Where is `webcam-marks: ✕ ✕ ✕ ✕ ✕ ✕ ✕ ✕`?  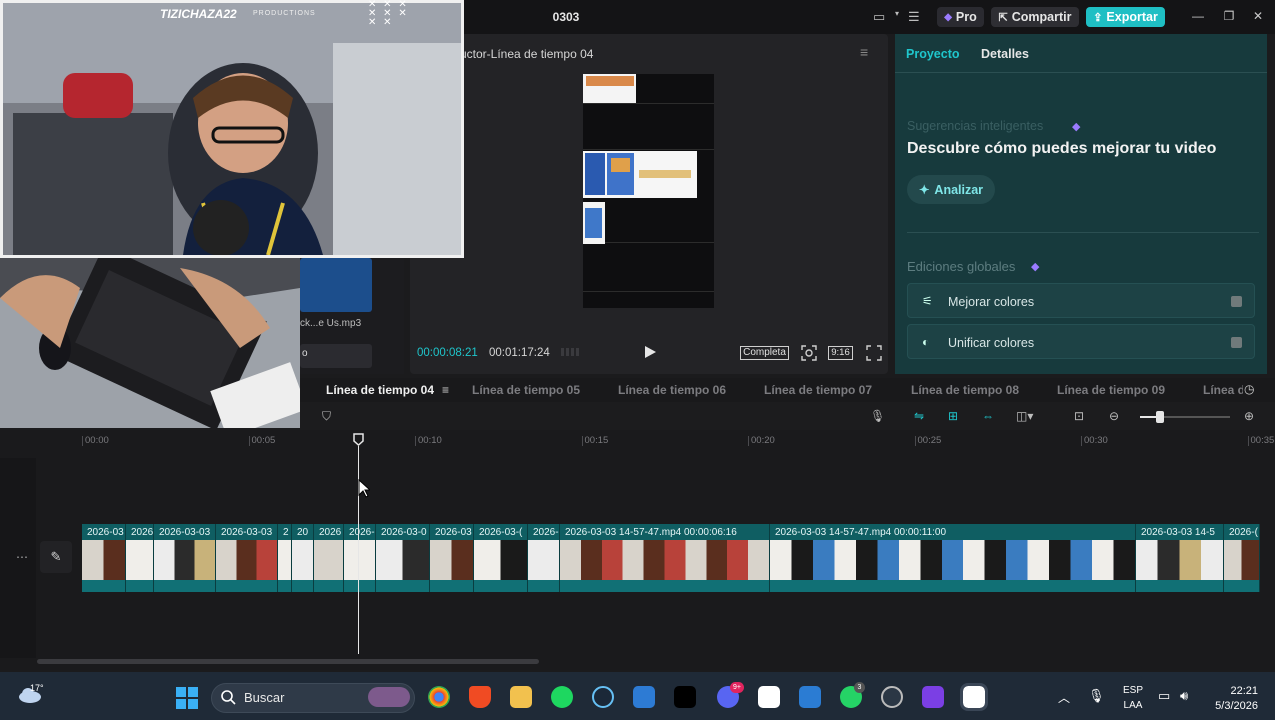
webcam-marks: ✕ ✕ ✕ ✕ ✕ ✕ ✕ ✕ is located at coordinates (388, 14).